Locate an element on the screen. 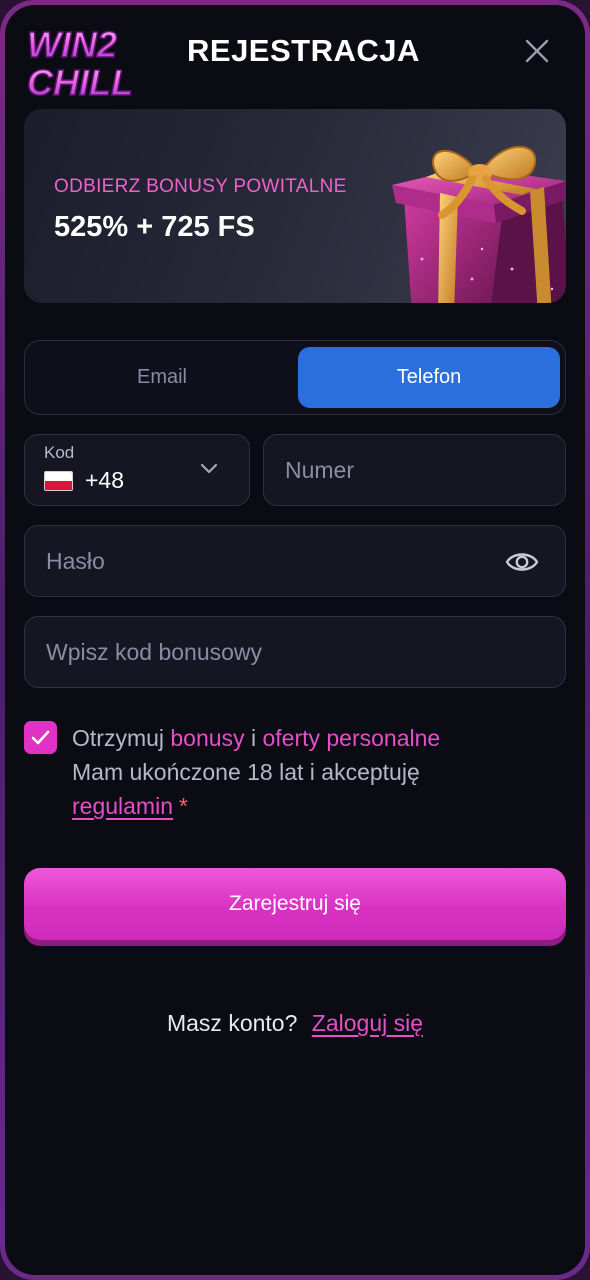 The image size is (590, 1280). logo-icon: WIN2 CHILL is located at coordinates (79, 62).